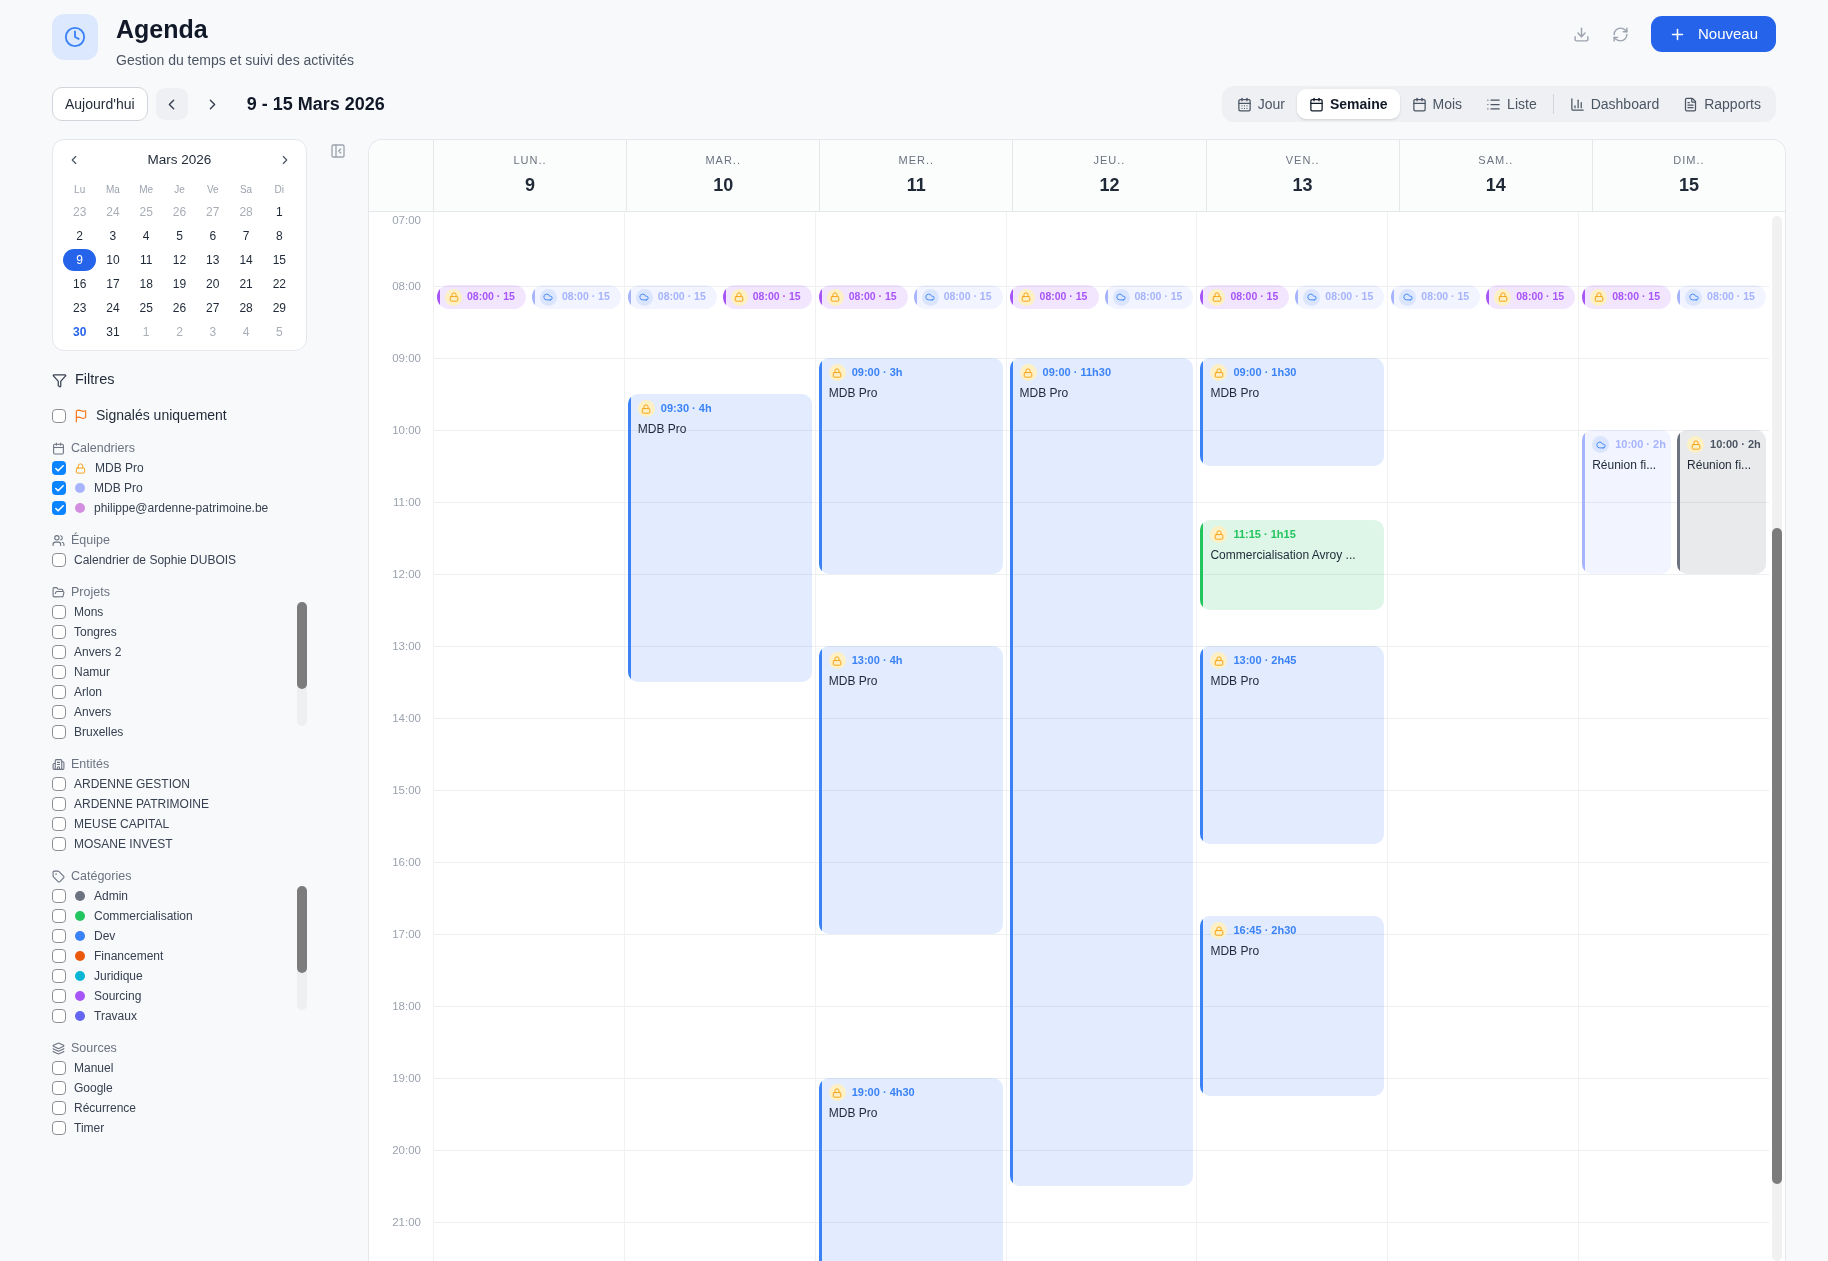 Image resolution: width=1828 pixels, height=1261 pixels. I want to click on download-icon, so click(1581, 34).